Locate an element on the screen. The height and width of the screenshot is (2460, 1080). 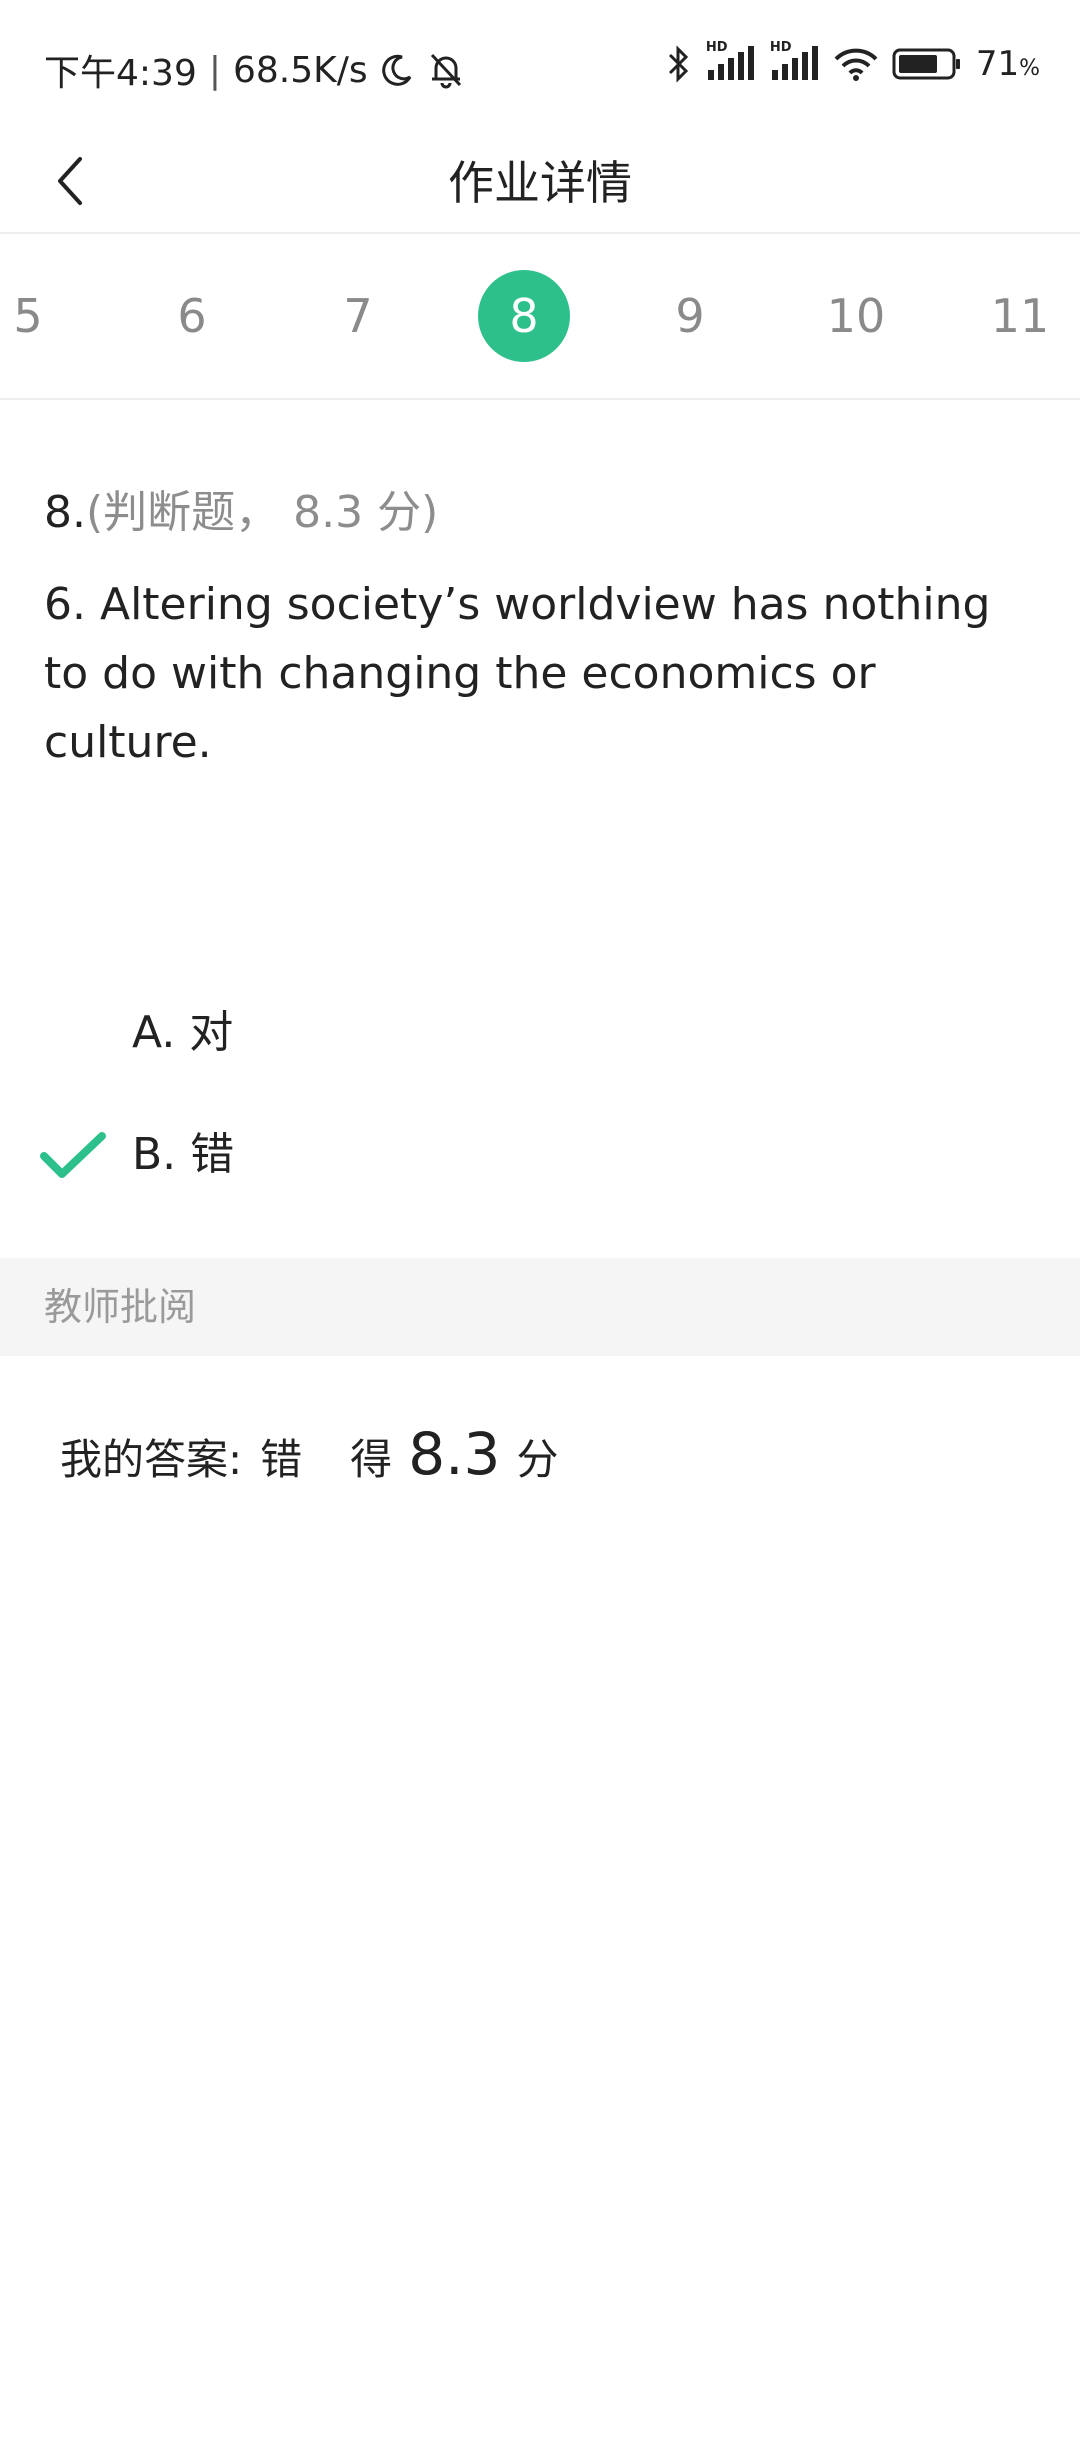
page-title: 作业详情 is located at coordinates (540, 183).